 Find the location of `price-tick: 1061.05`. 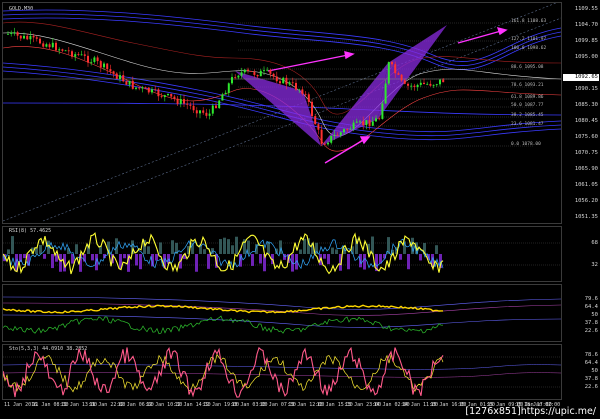

price-tick: 1061.05 is located at coordinates (586, 185).